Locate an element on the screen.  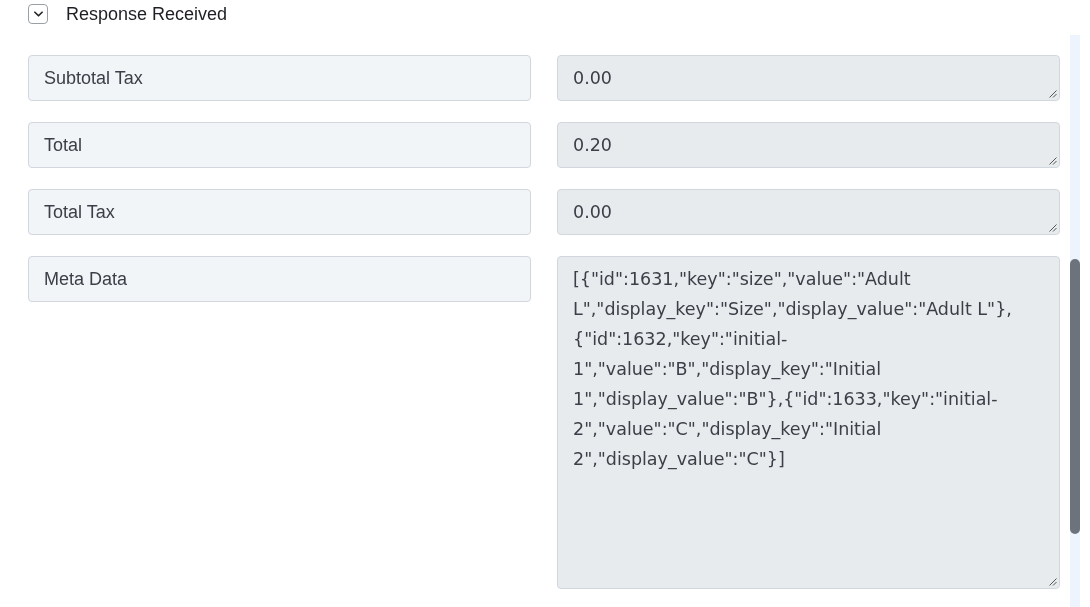
key-field: Total is located at coordinates (279, 145).